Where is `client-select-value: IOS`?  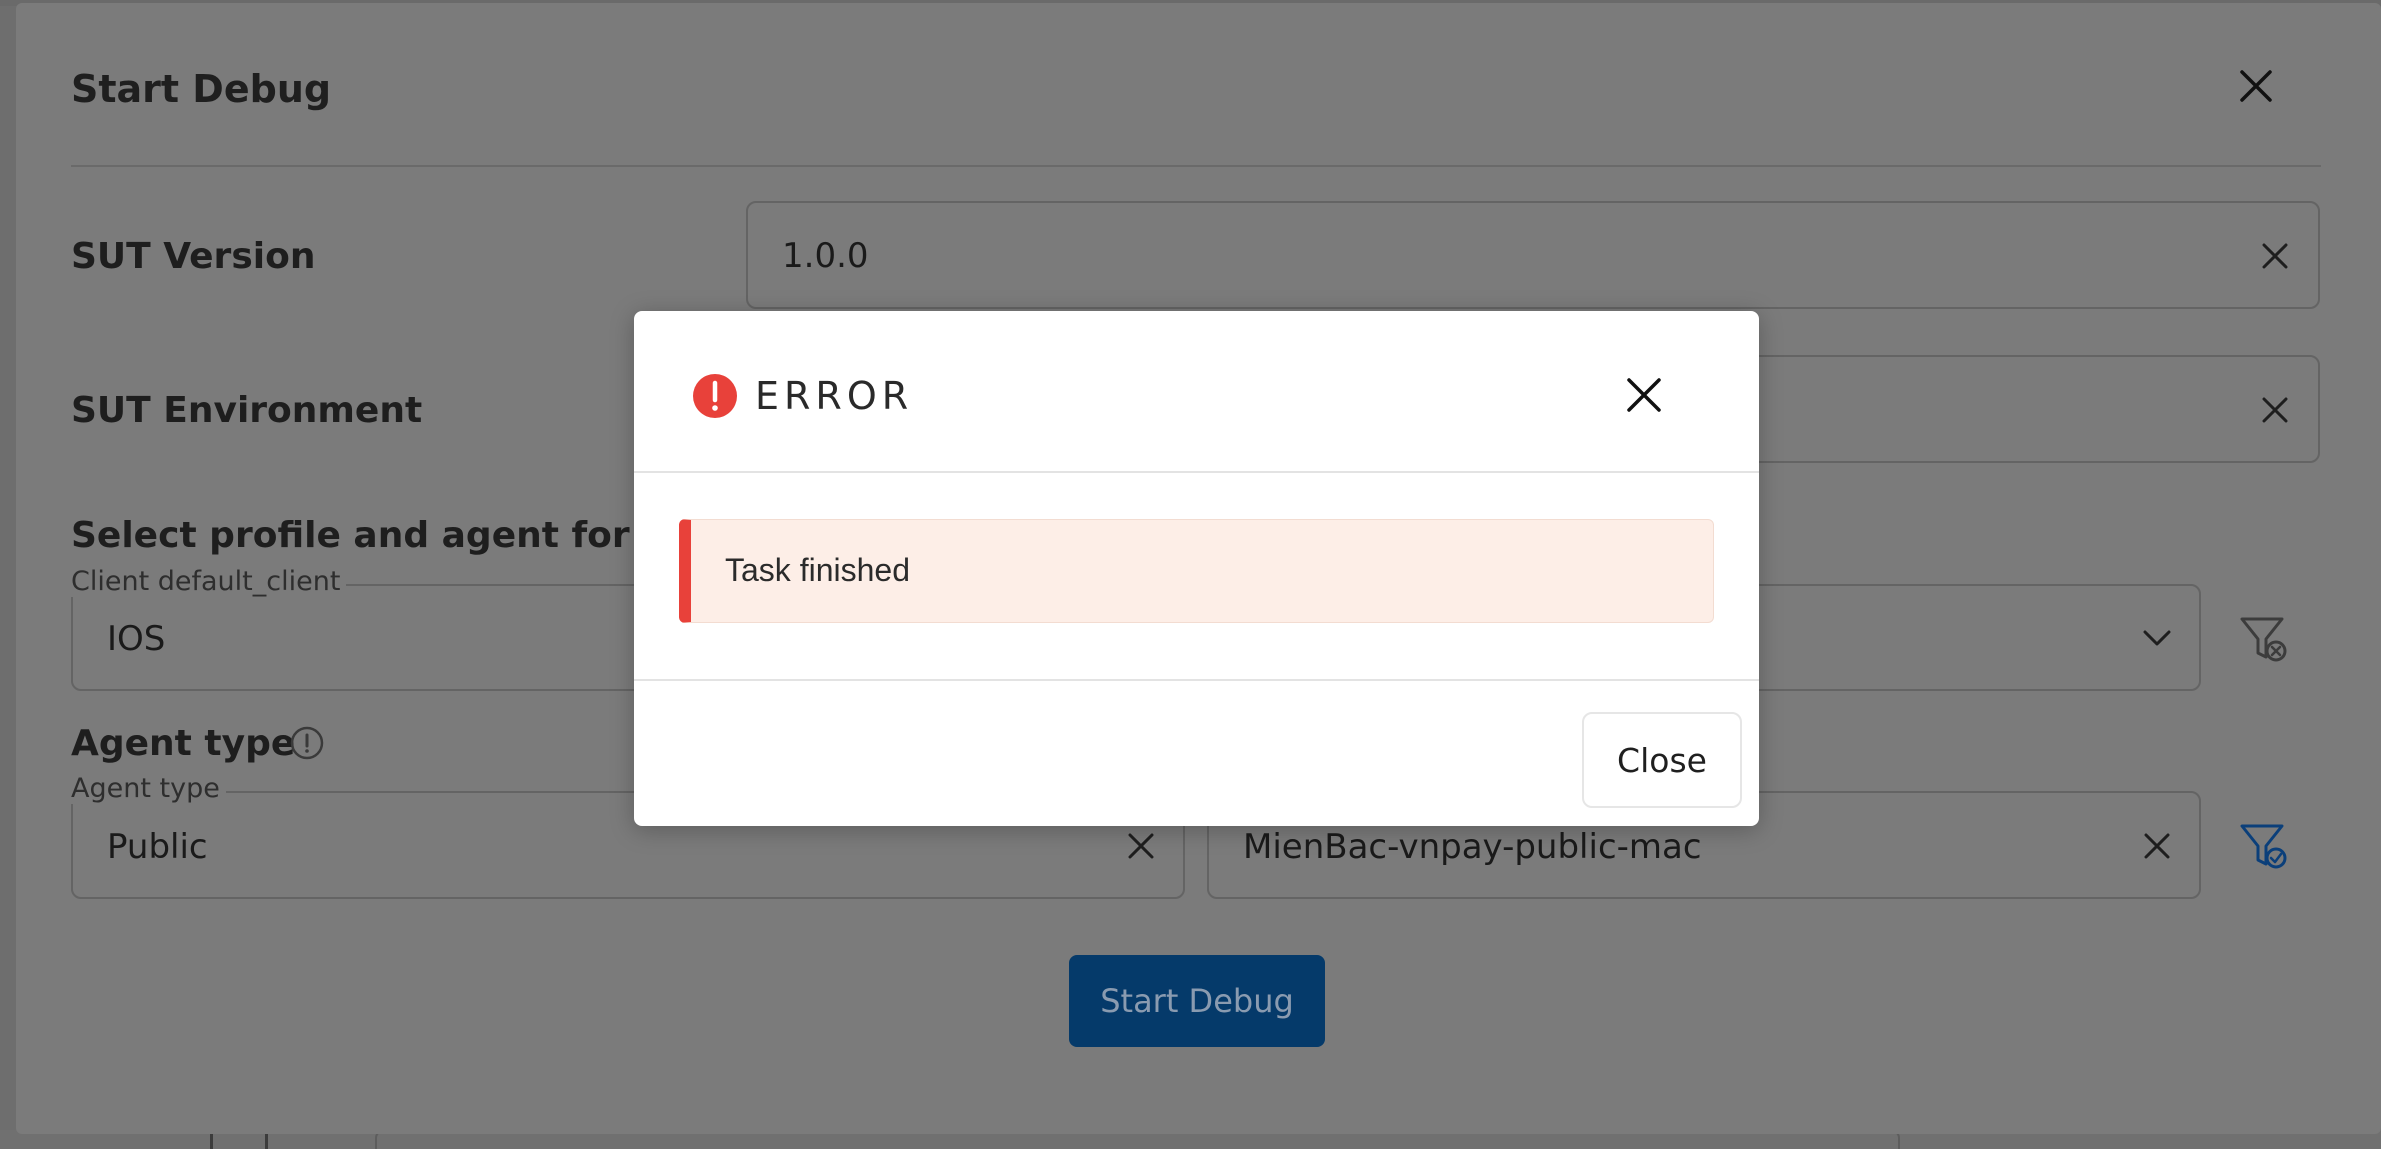 client-select-value: IOS is located at coordinates (136, 639).